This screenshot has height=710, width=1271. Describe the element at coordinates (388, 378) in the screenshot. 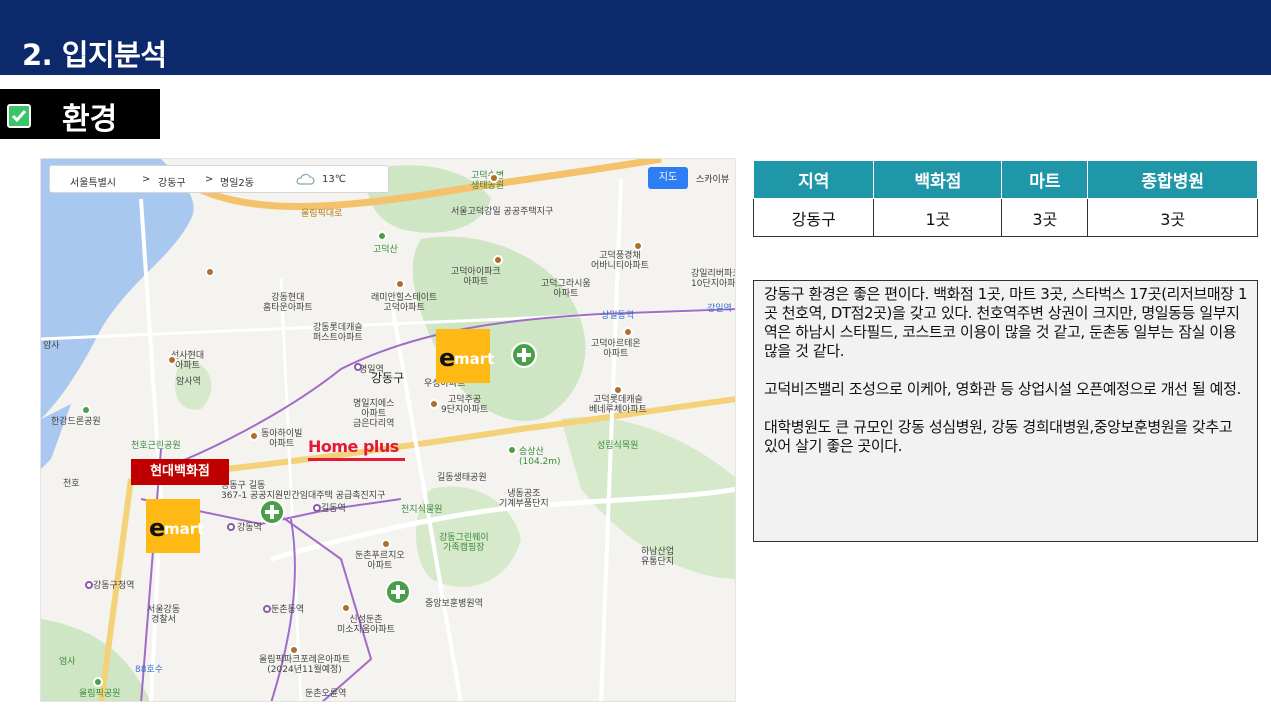

I see `map-label: 강동구` at that location.